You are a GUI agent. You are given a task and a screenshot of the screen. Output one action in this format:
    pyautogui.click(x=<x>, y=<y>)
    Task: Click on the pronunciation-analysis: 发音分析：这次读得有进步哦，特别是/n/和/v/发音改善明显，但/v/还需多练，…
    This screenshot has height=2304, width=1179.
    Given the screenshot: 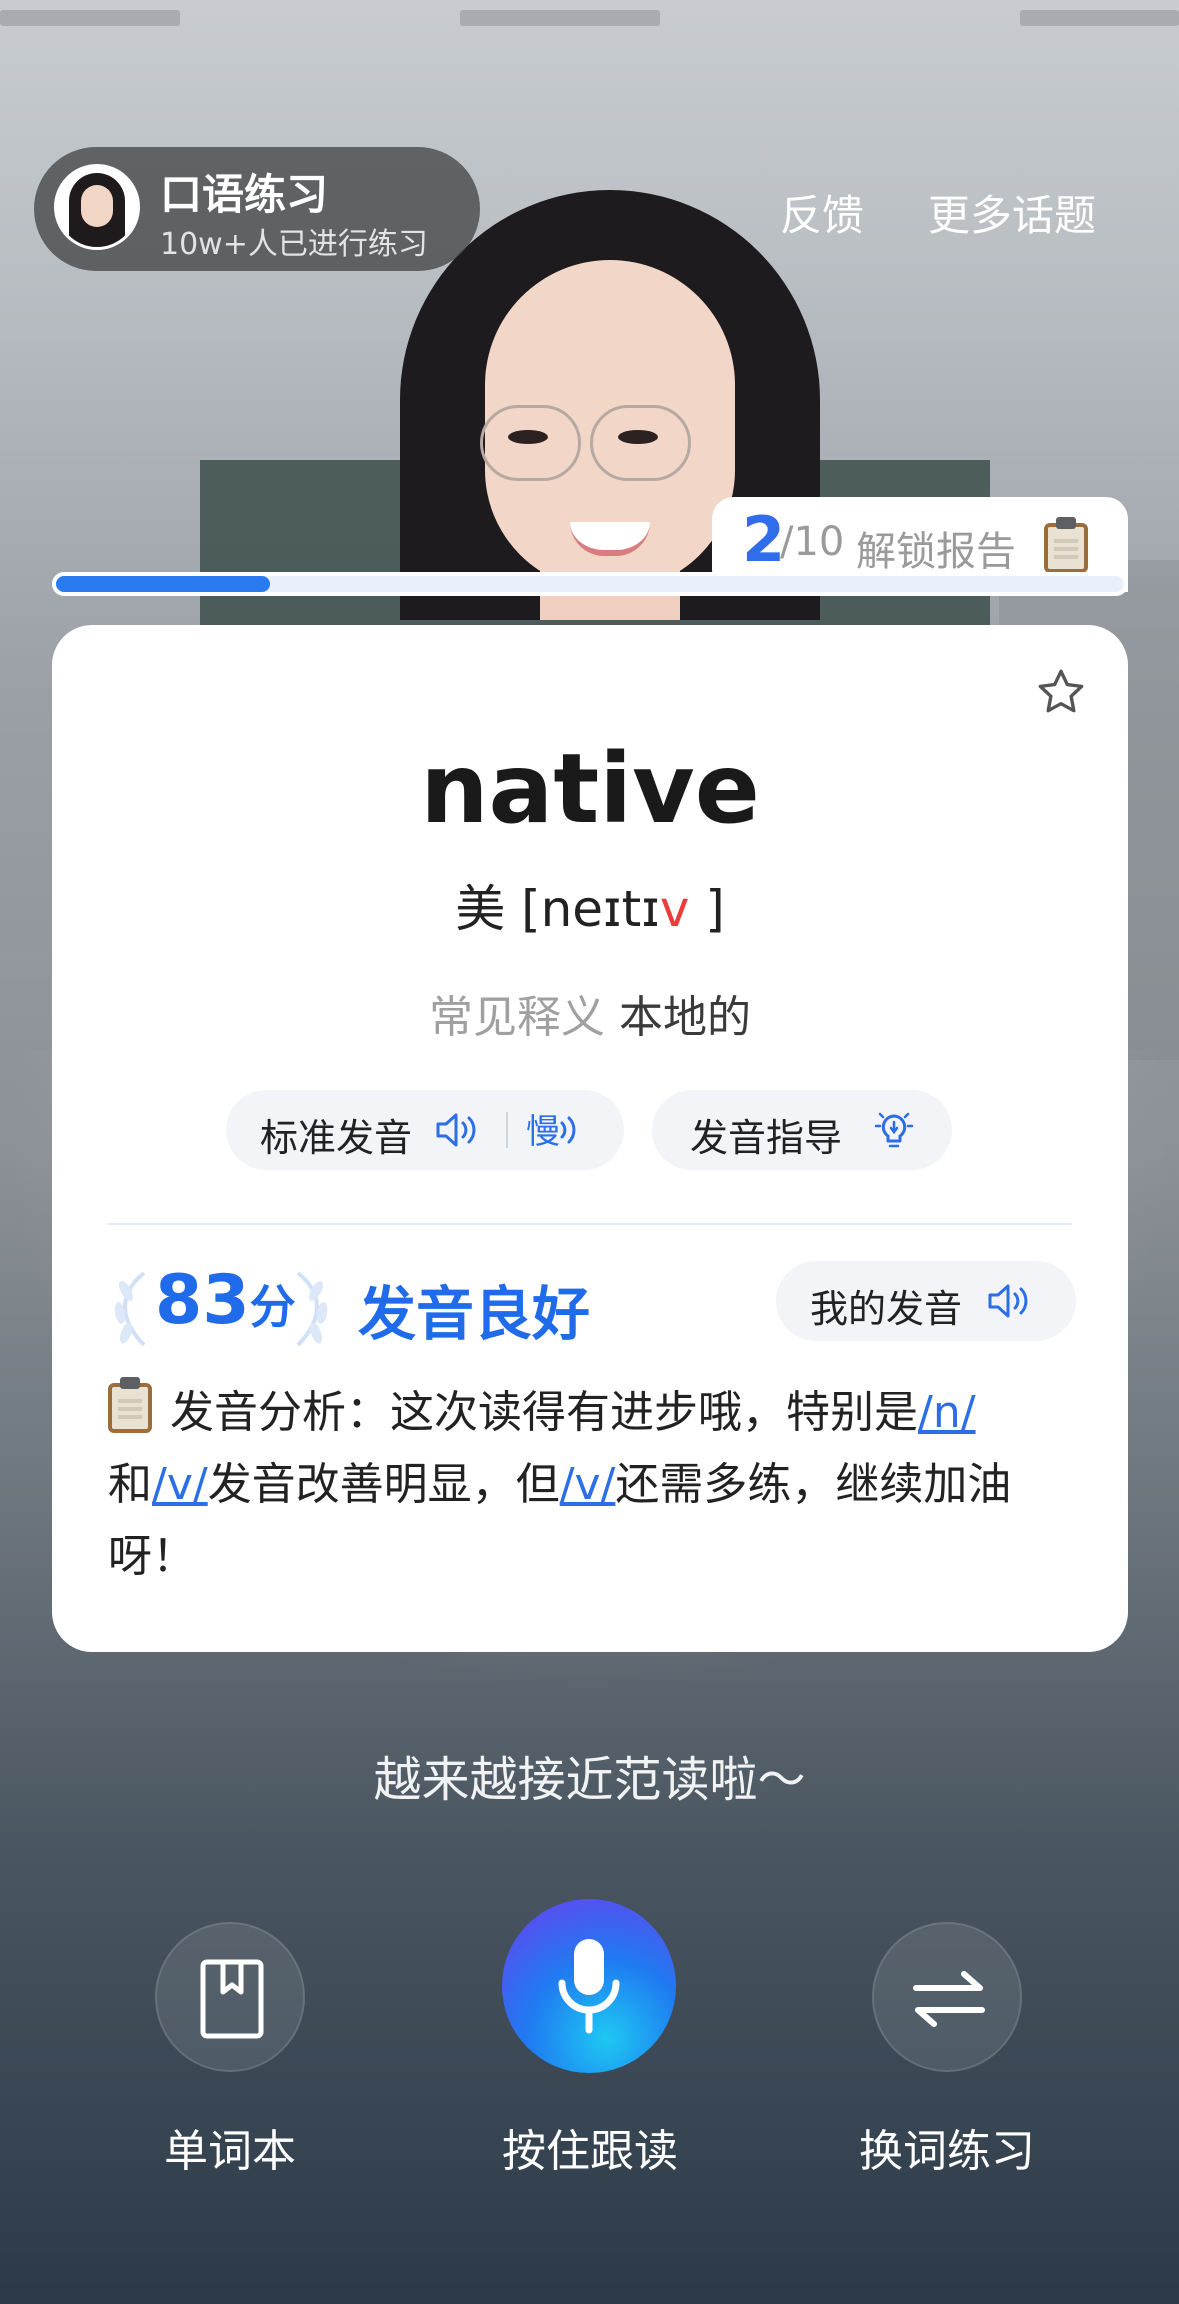 What is the action you would take?
    pyautogui.click(x=598, y=1485)
    